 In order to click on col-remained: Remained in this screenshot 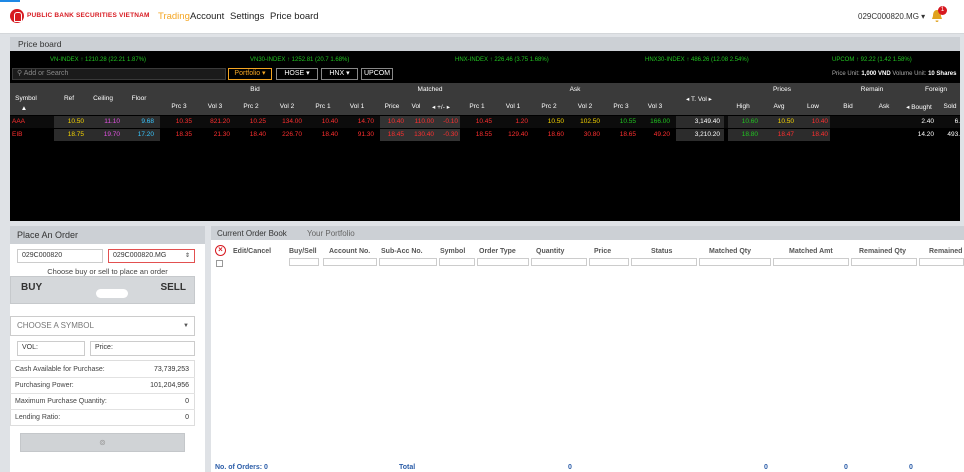, I will do `click(945, 251)`.